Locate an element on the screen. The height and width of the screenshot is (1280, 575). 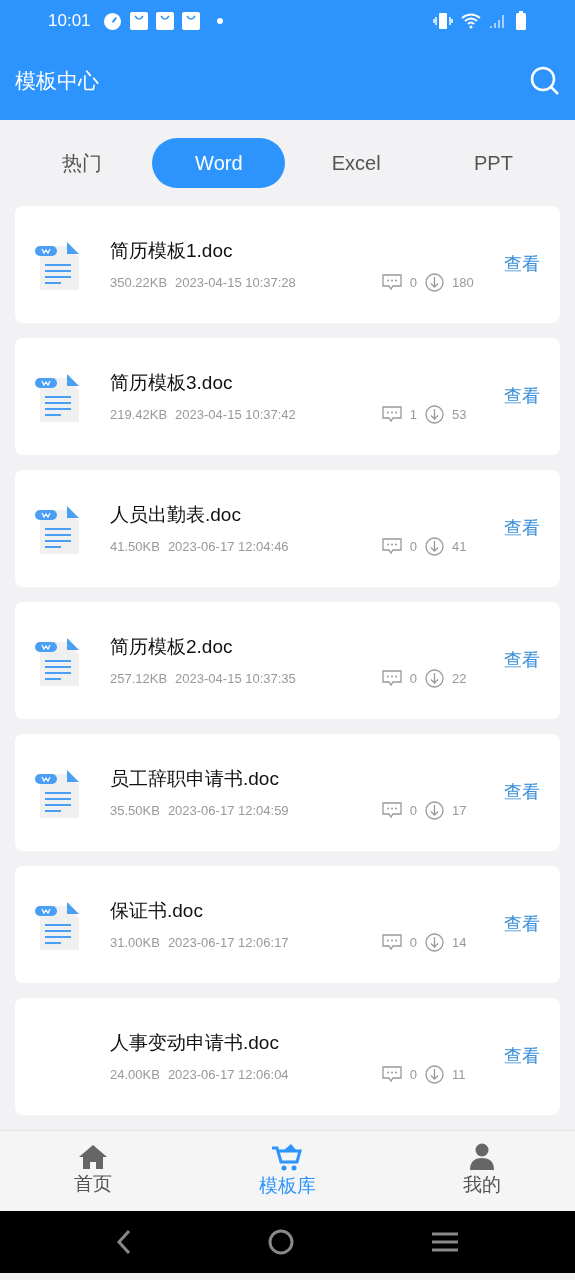
status-time: 10:01 is located at coordinates (69, 21).